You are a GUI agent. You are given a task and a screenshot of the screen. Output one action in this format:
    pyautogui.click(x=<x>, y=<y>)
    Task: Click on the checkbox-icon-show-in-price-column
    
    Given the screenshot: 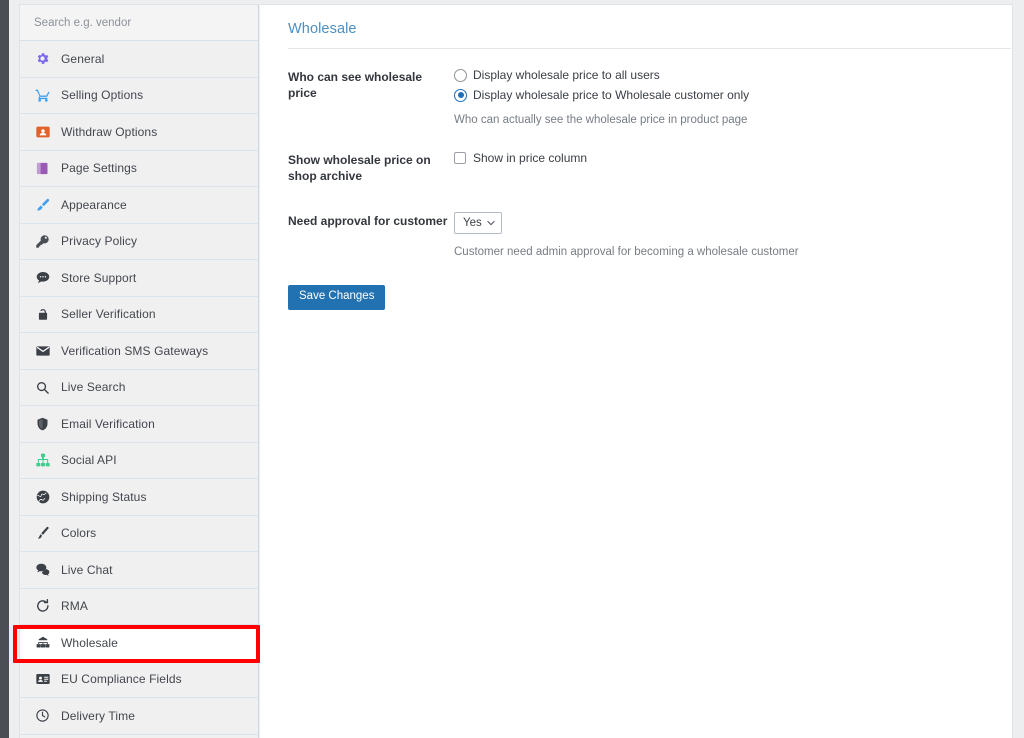 What is the action you would take?
    pyautogui.click(x=460, y=158)
    